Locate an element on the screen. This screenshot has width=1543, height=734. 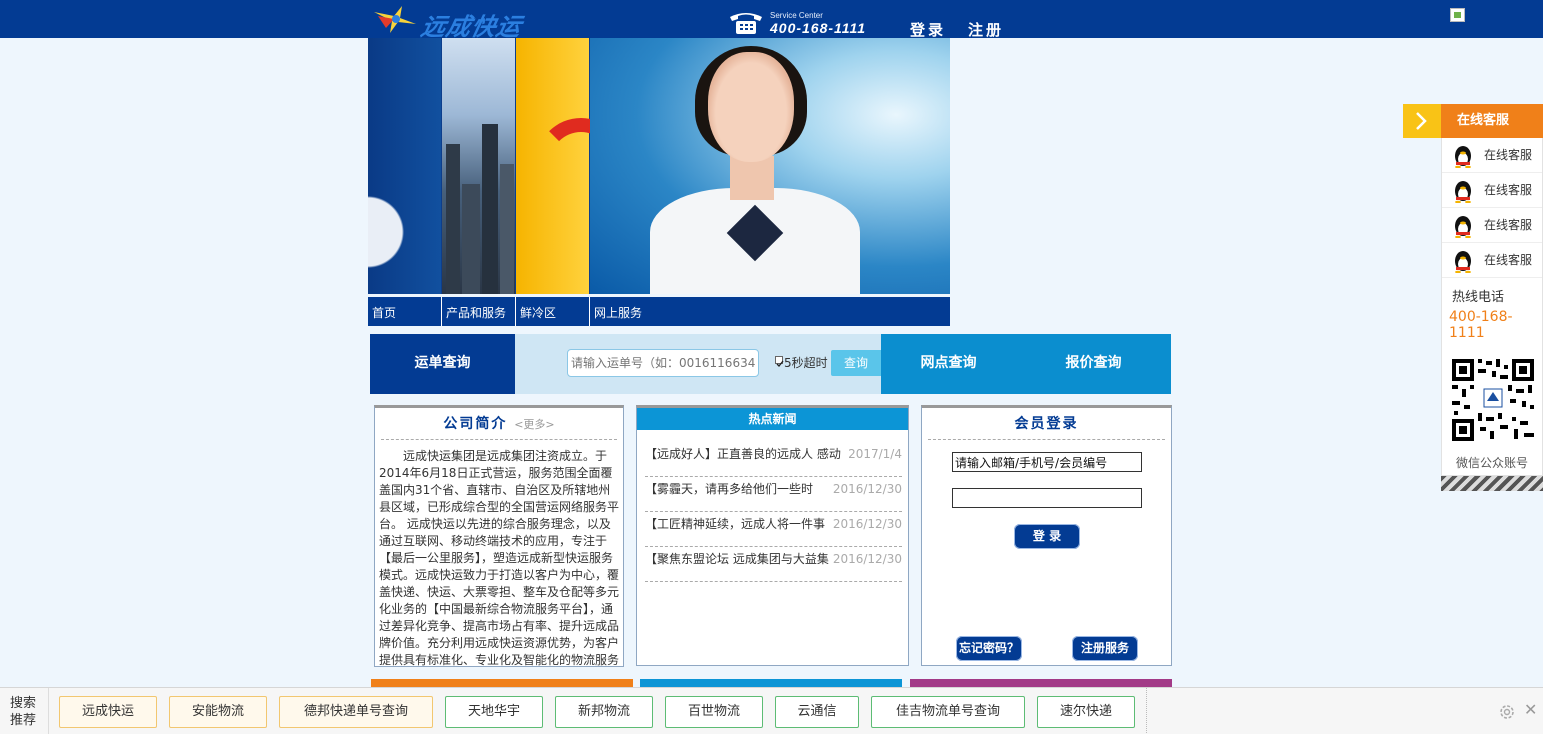
forgot-password-button: 忘记密码？ is located at coordinates (989, 648).